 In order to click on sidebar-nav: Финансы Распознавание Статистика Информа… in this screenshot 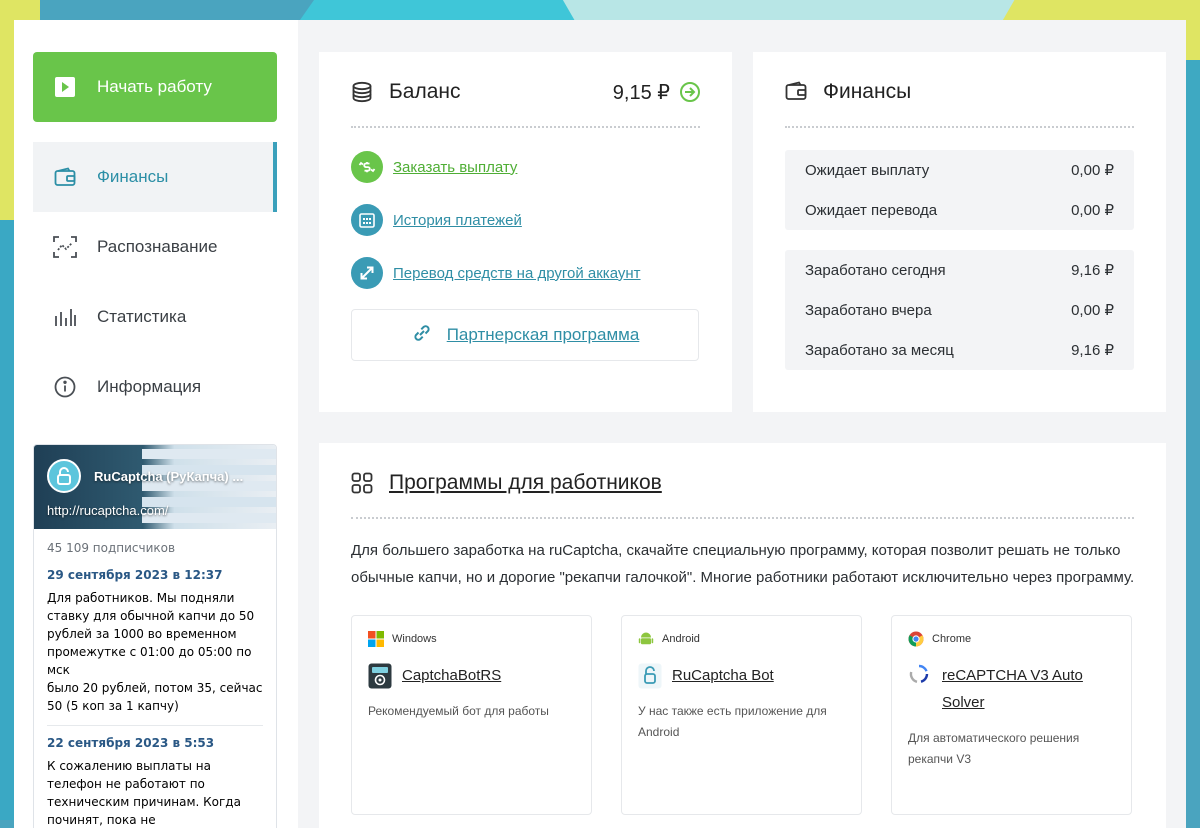, I will do `click(160, 282)`.